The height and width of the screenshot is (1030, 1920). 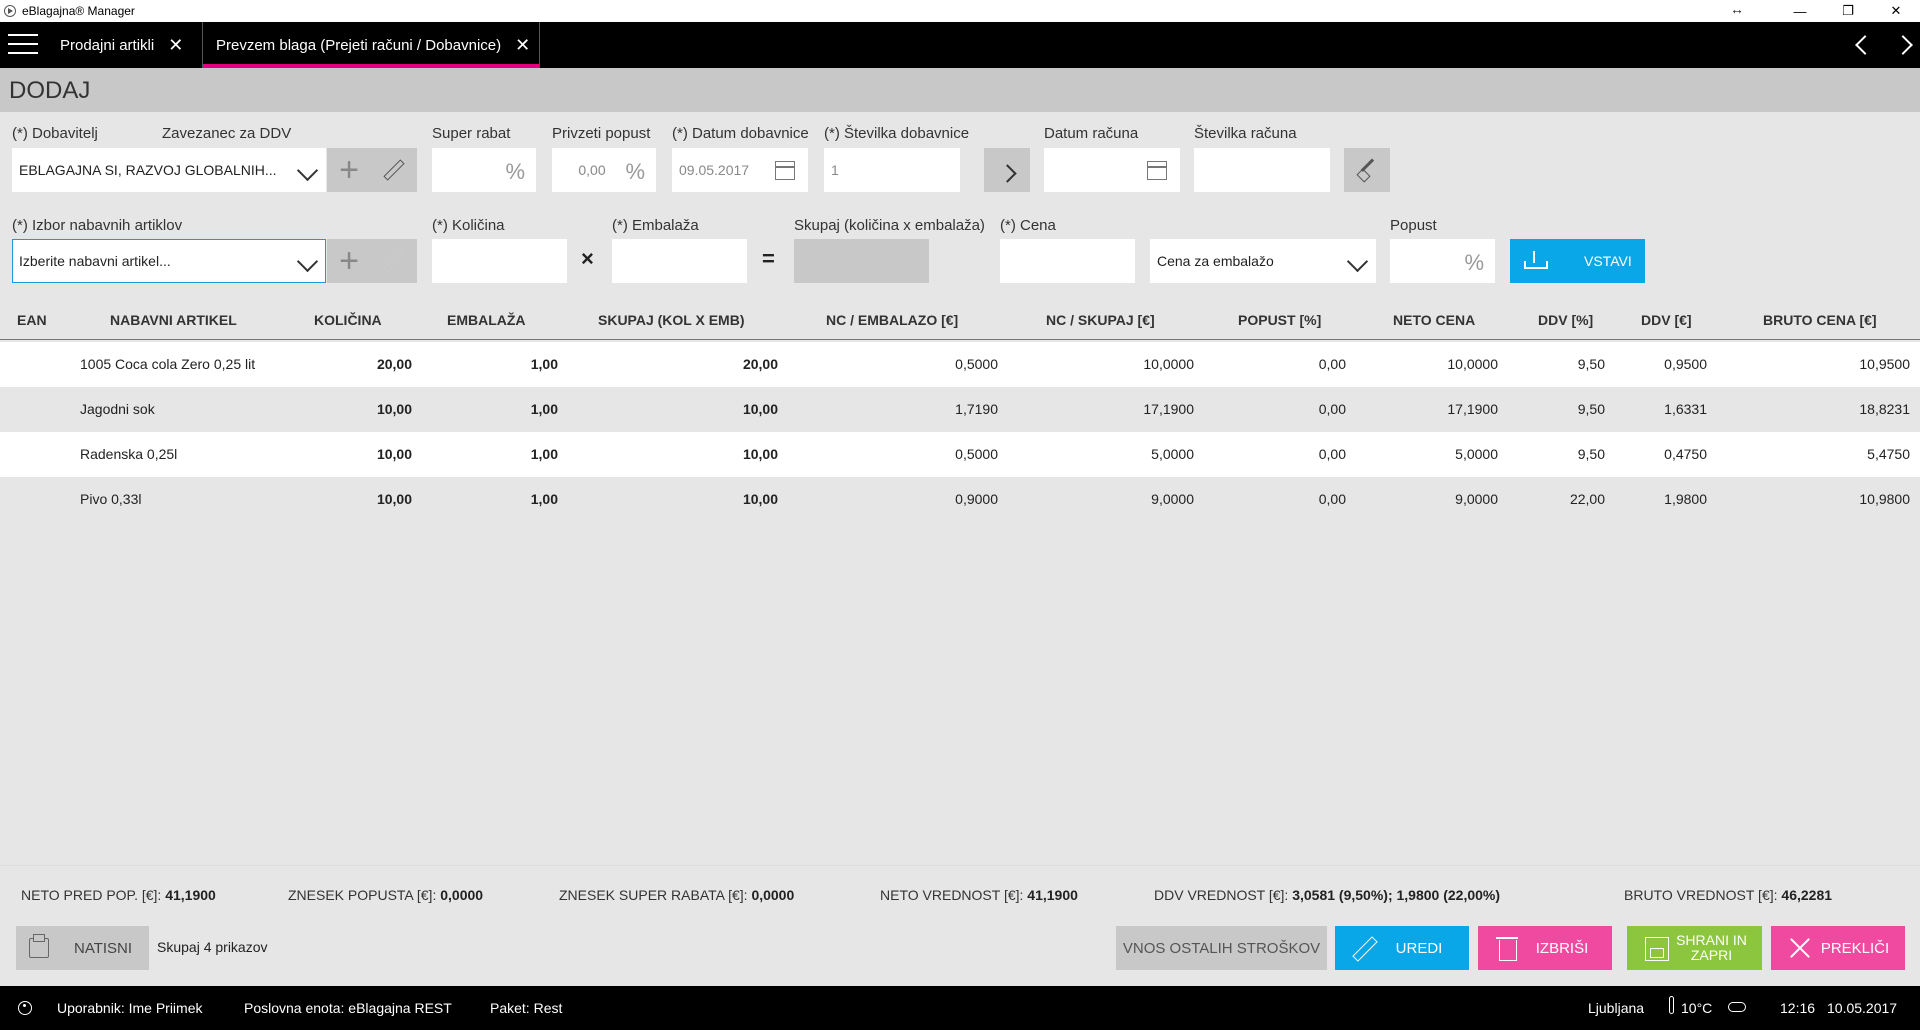 What do you see at coordinates (892, 320) in the screenshot?
I see `col-nc-embalazo: NC / EMBALAZO [€]` at bounding box center [892, 320].